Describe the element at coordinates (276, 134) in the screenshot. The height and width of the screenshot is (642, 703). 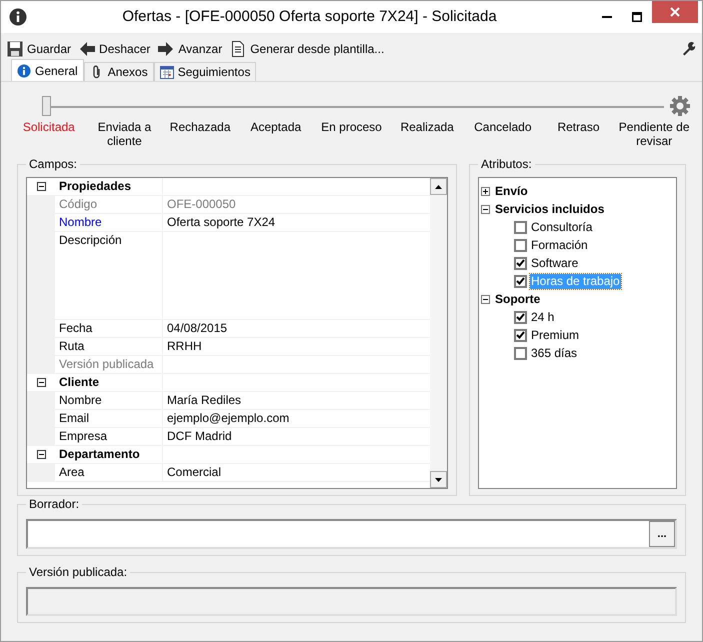
I see `step-label: Aceptada` at that location.